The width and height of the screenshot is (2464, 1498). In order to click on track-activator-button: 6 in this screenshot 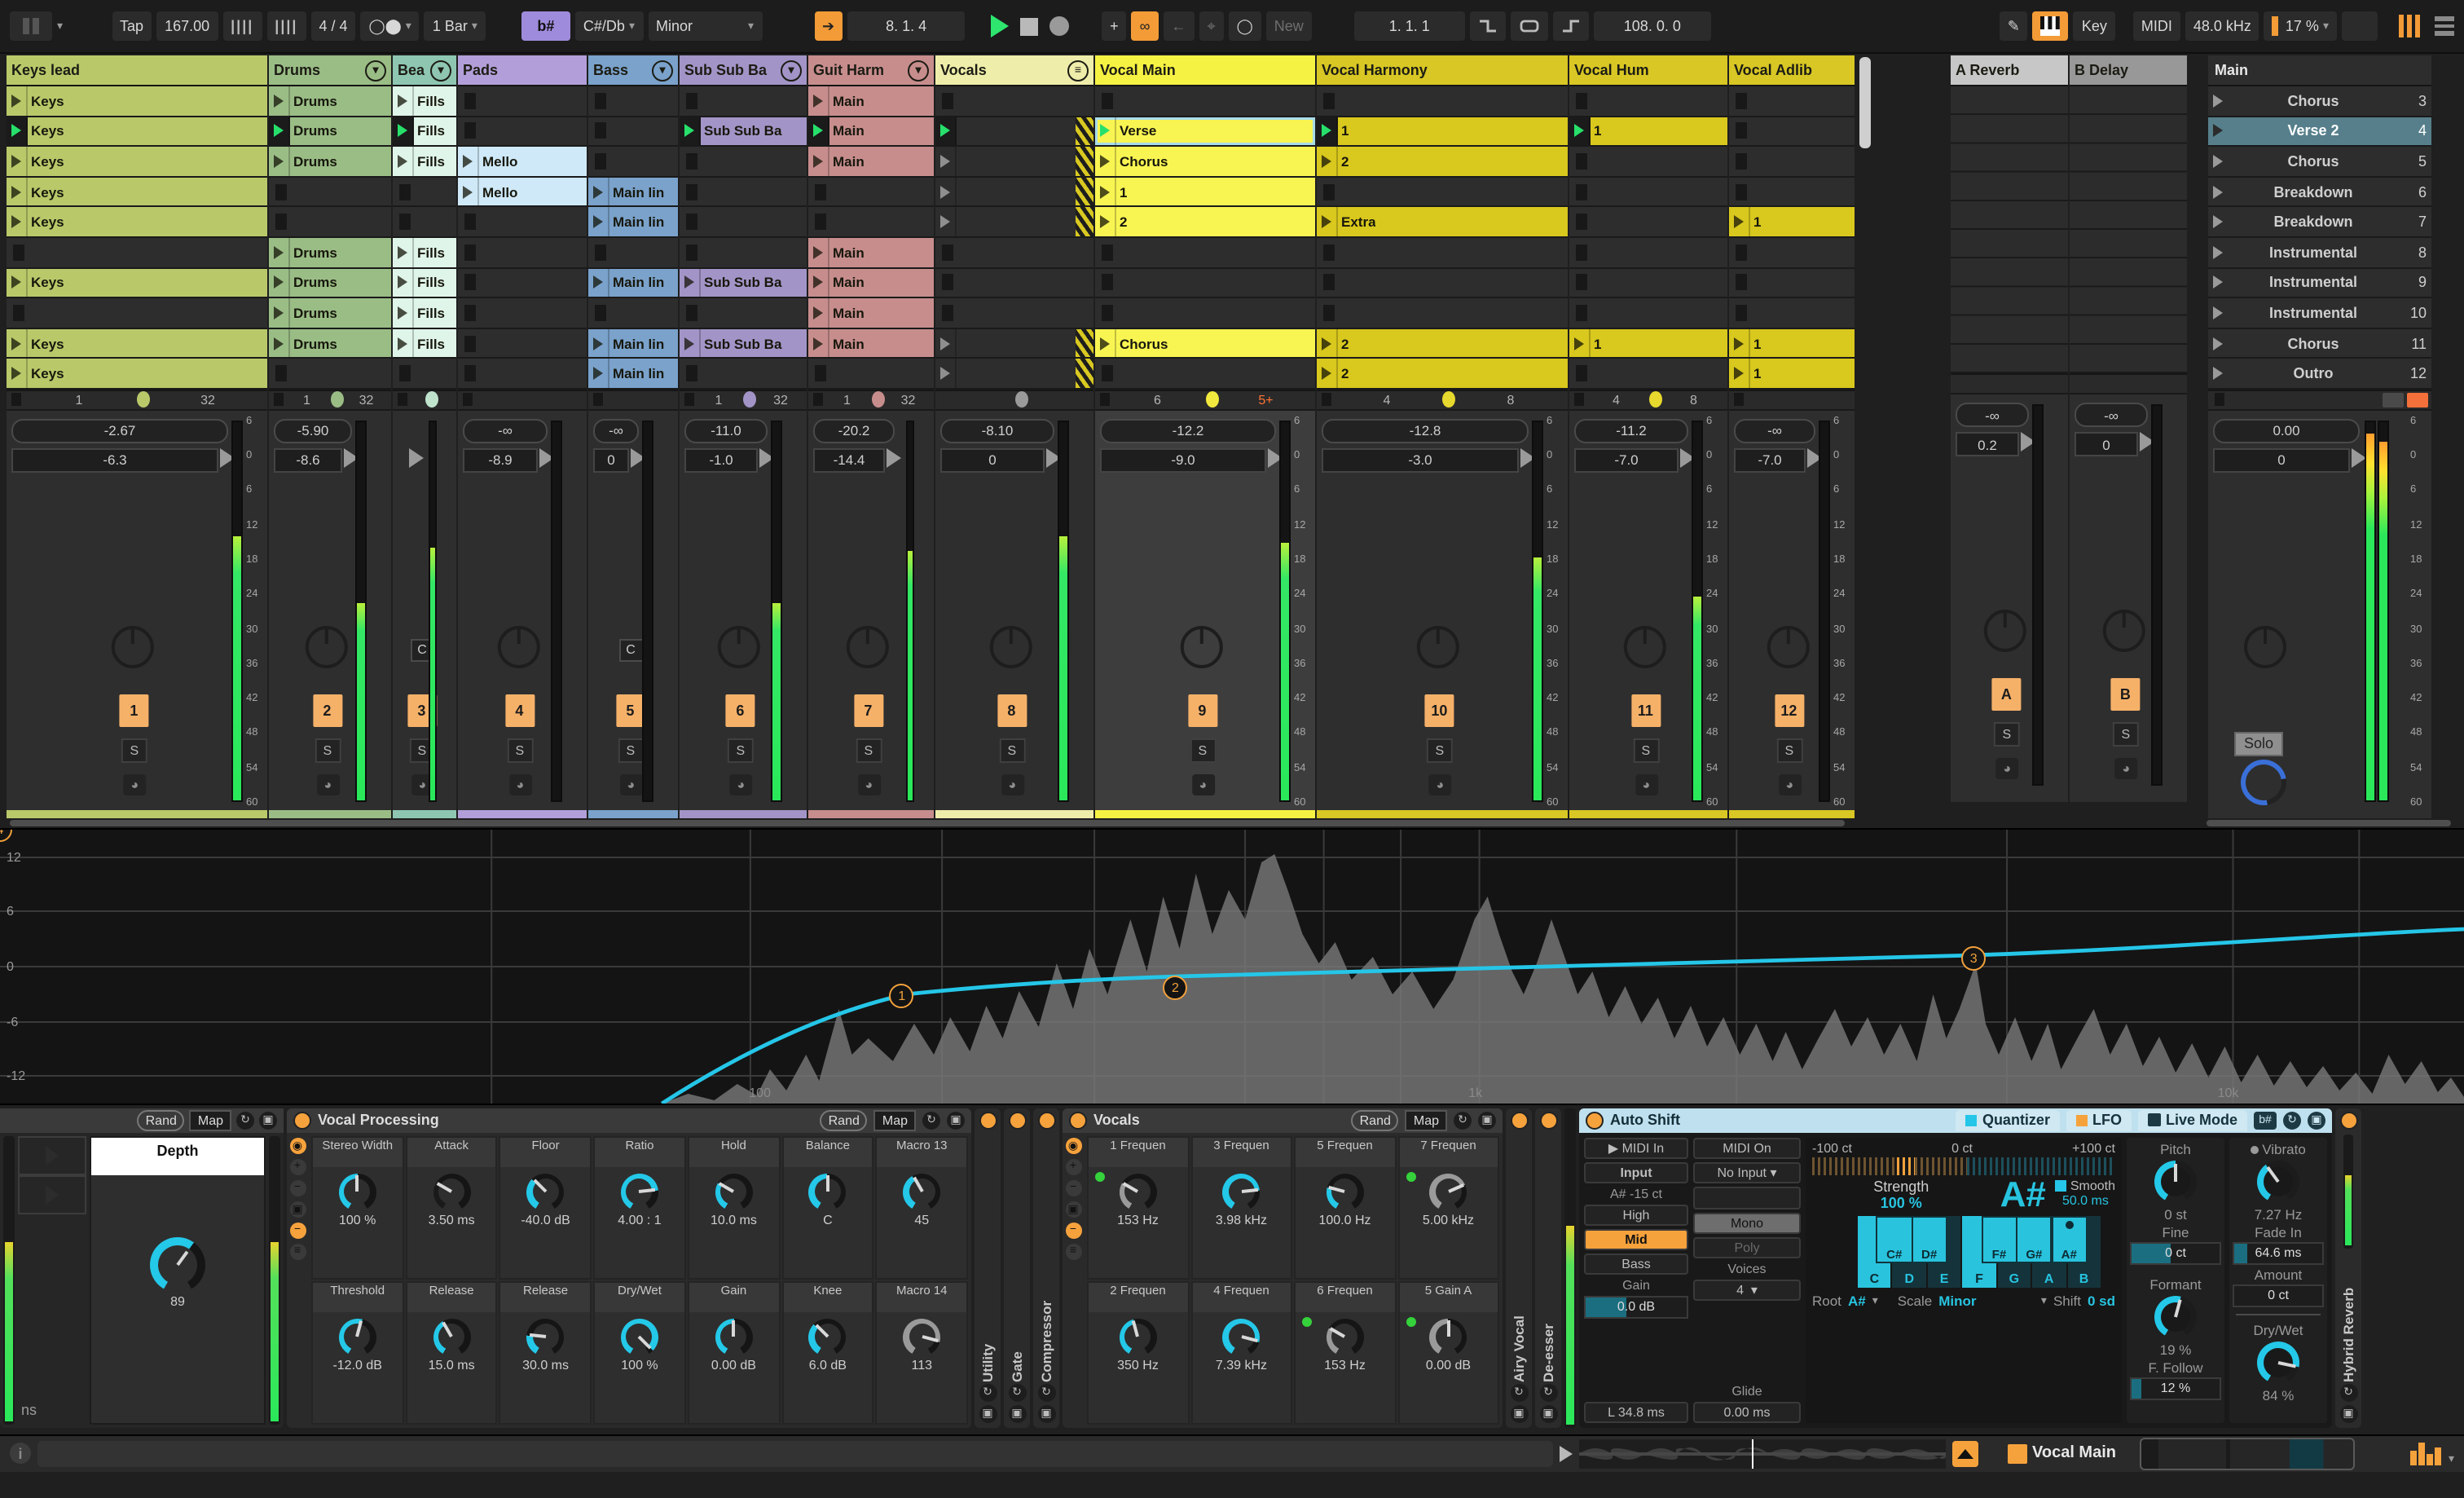, I will do `click(740, 711)`.